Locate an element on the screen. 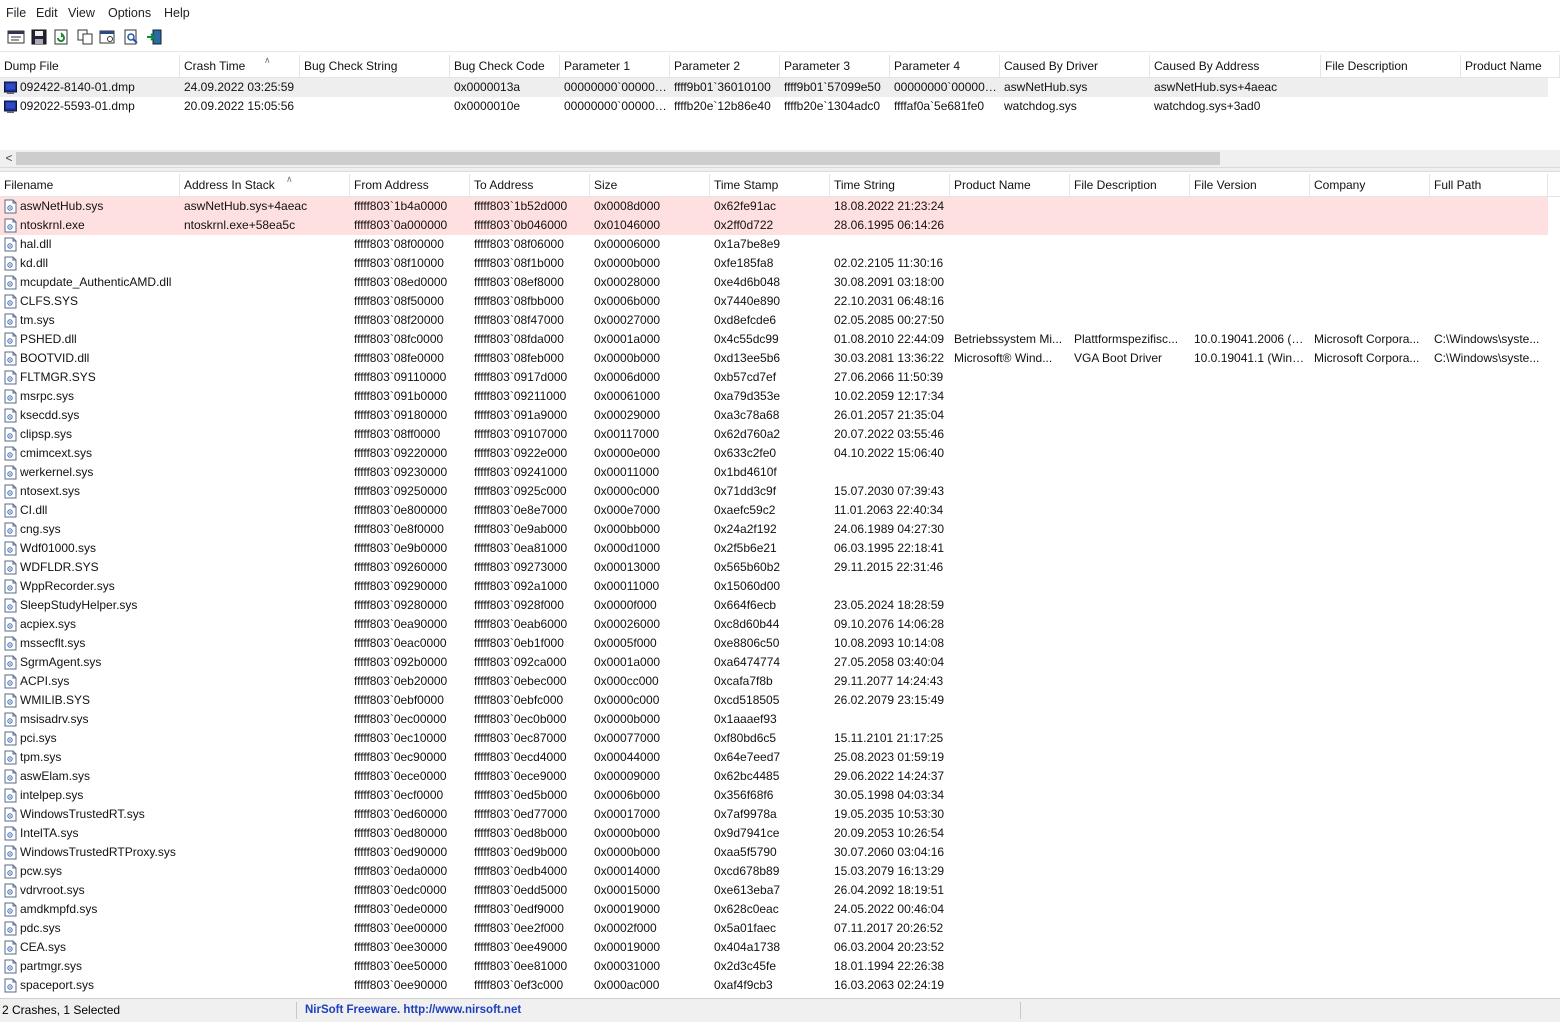 This screenshot has width=1560, height=1022. menu-options: Options is located at coordinates (129, 13).